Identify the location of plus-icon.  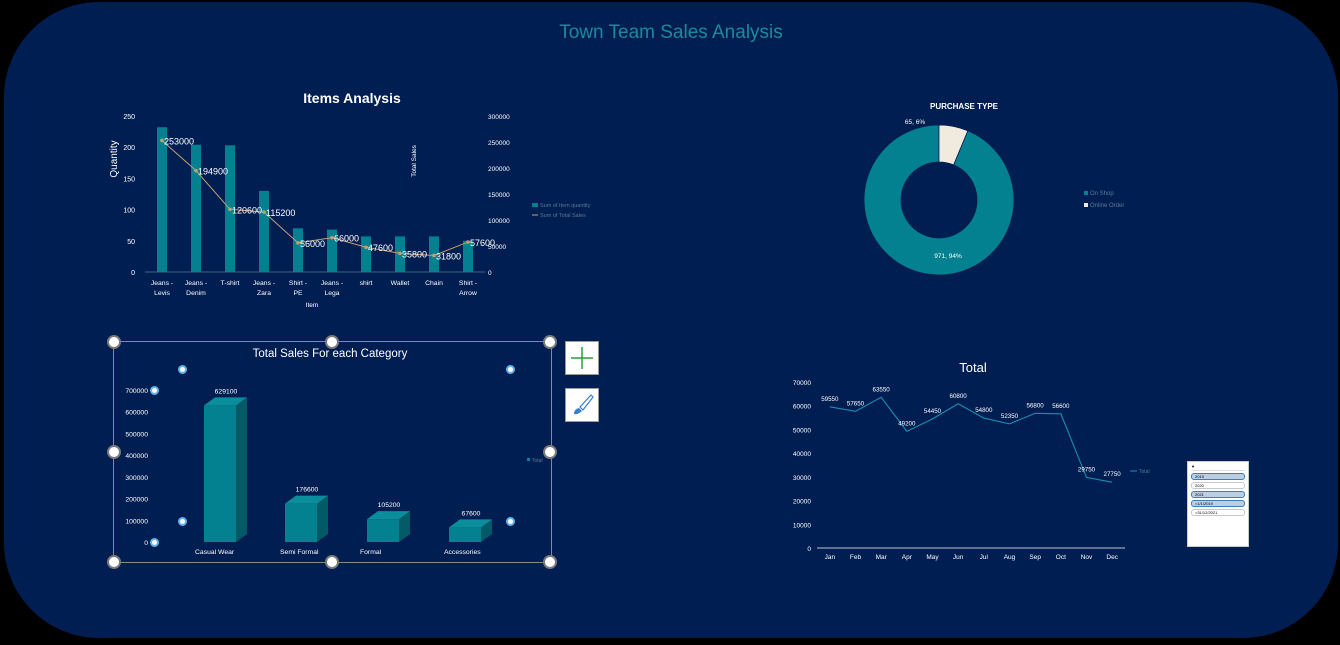
(582, 358).